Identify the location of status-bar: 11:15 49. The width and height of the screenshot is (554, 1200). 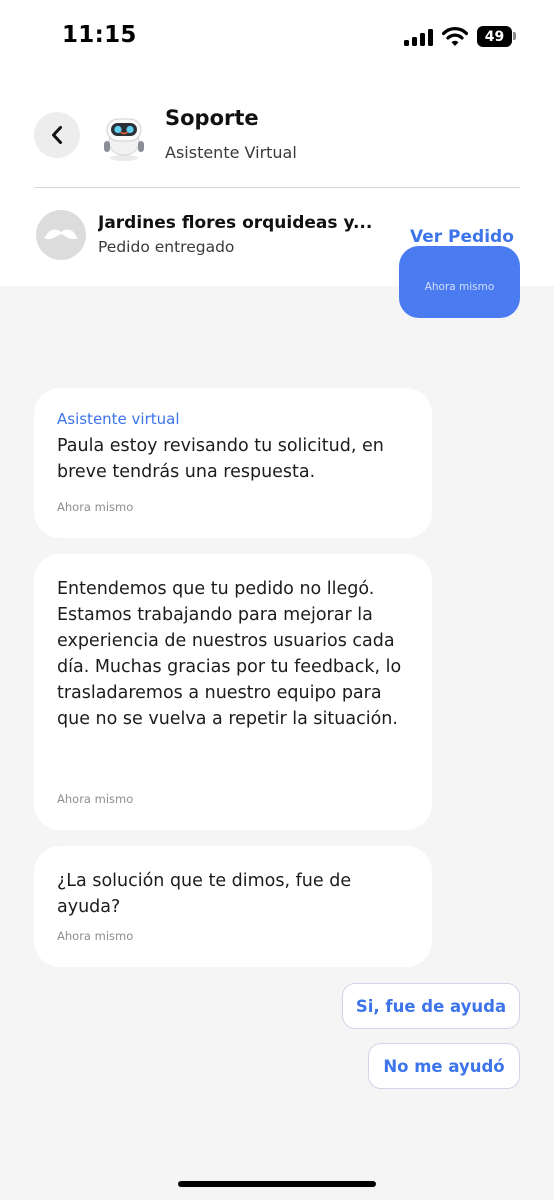
(277, 38).